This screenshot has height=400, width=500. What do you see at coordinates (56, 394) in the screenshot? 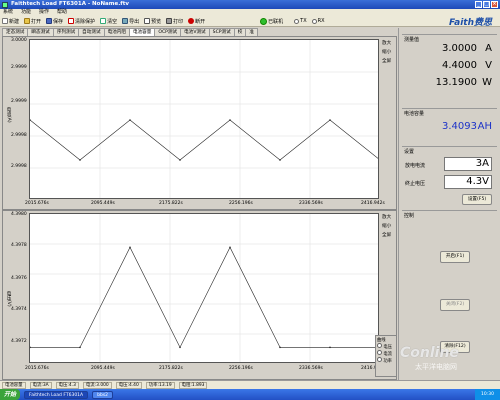
I see `taskbar-app: Faithtech Load FT6301A` at bounding box center [56, 394].